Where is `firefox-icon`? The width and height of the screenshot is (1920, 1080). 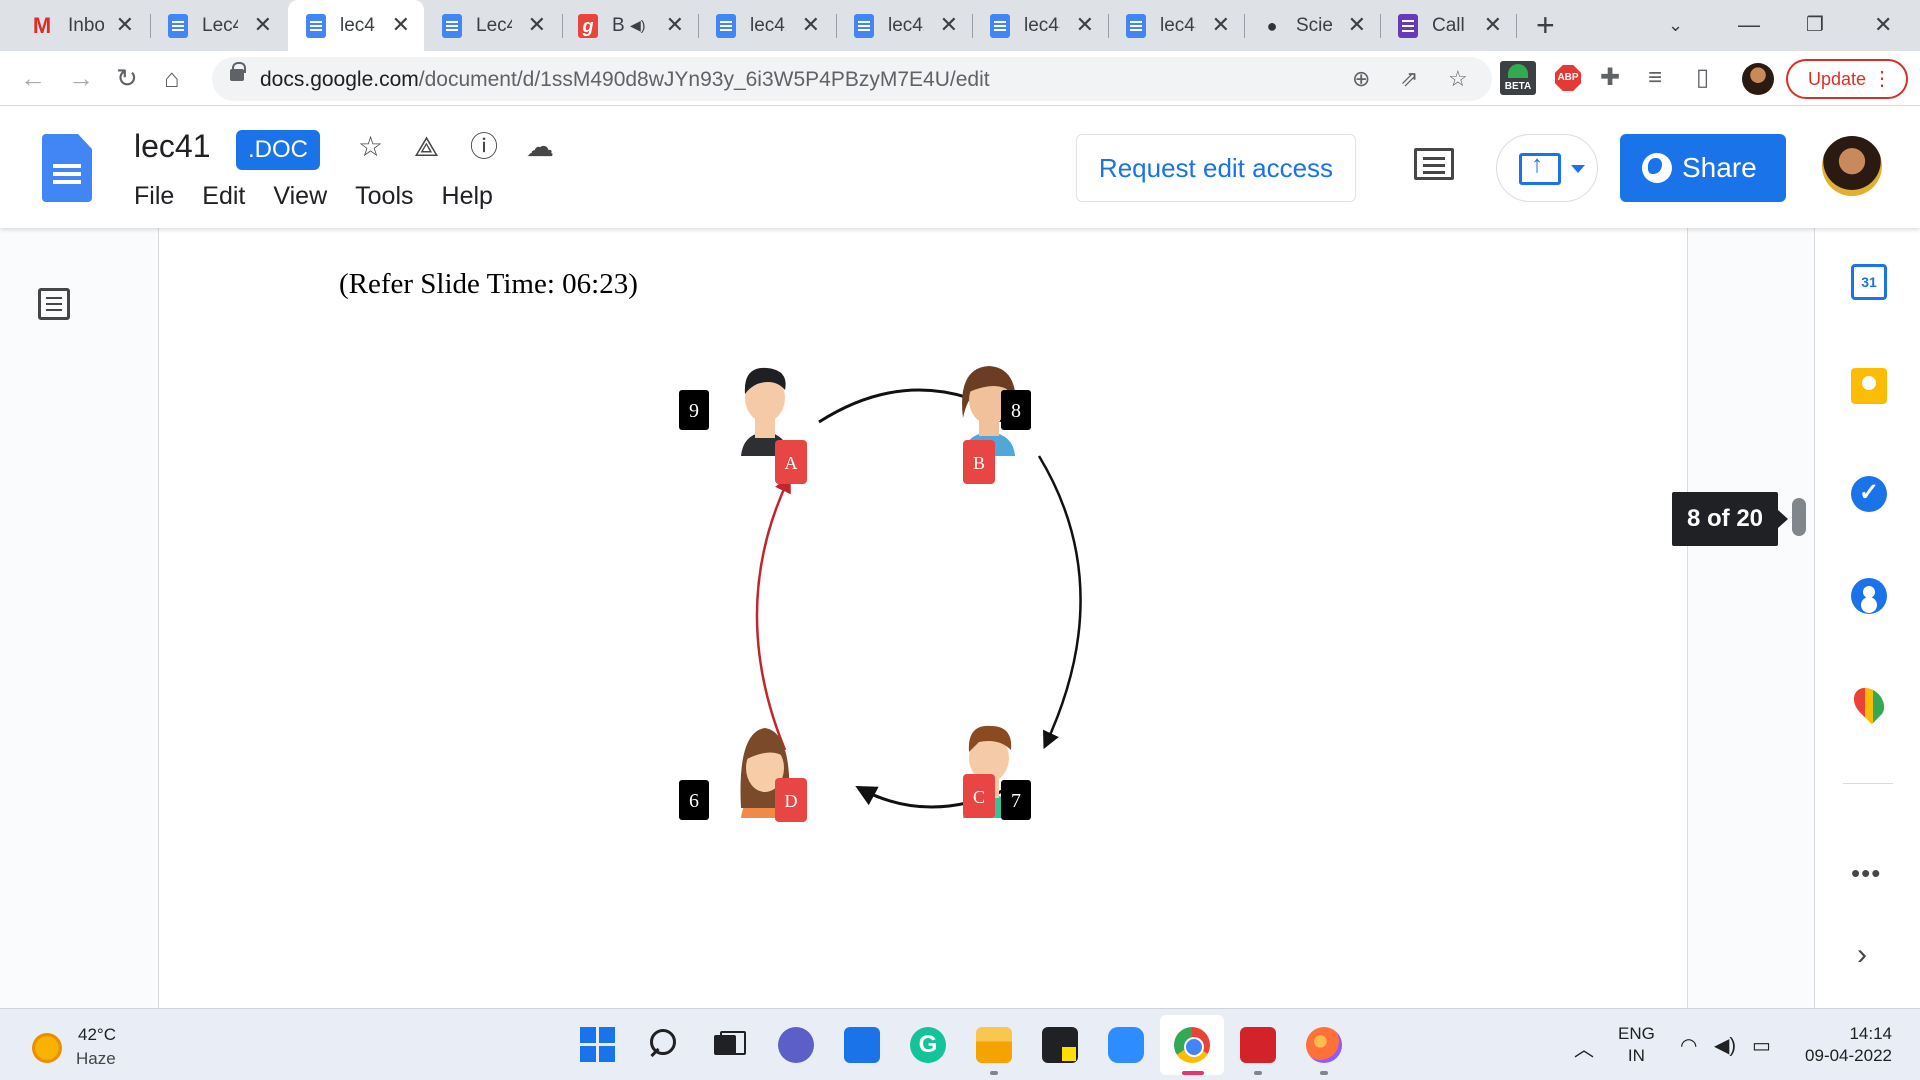
firefox-icon is located at coordinates (1324, 1045).